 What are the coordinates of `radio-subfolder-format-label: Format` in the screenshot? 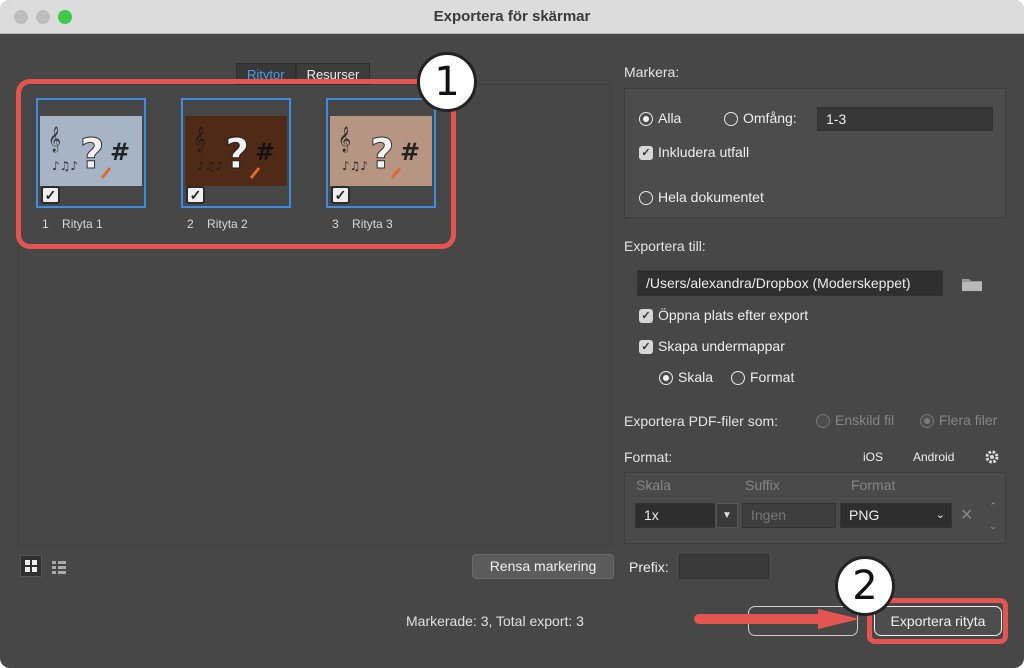 It's located at (772, 377).